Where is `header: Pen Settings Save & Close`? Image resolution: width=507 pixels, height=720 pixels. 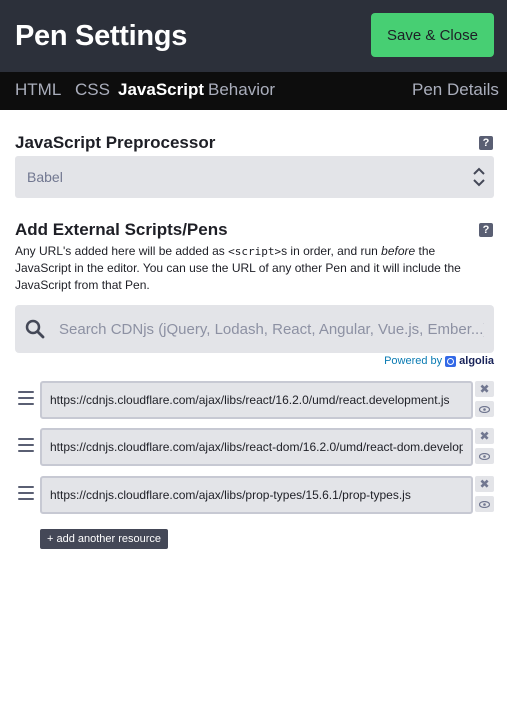
header: Pen Settings Save & Close is located at coordinates (253, 36).